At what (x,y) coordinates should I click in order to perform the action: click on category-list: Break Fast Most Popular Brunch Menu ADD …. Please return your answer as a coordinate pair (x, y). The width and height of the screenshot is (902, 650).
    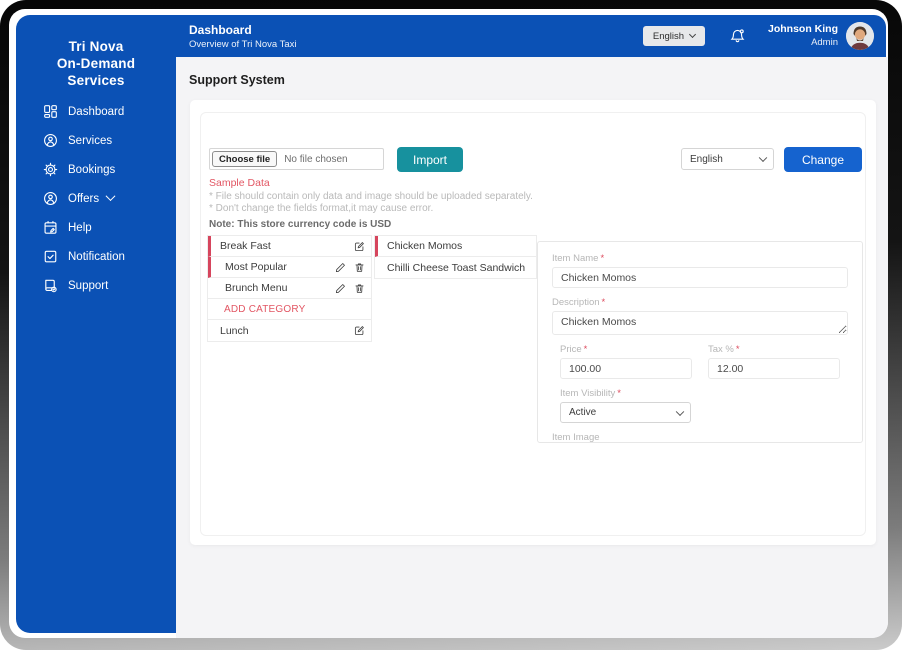
    Looking at the image, I should click on (289, 288).